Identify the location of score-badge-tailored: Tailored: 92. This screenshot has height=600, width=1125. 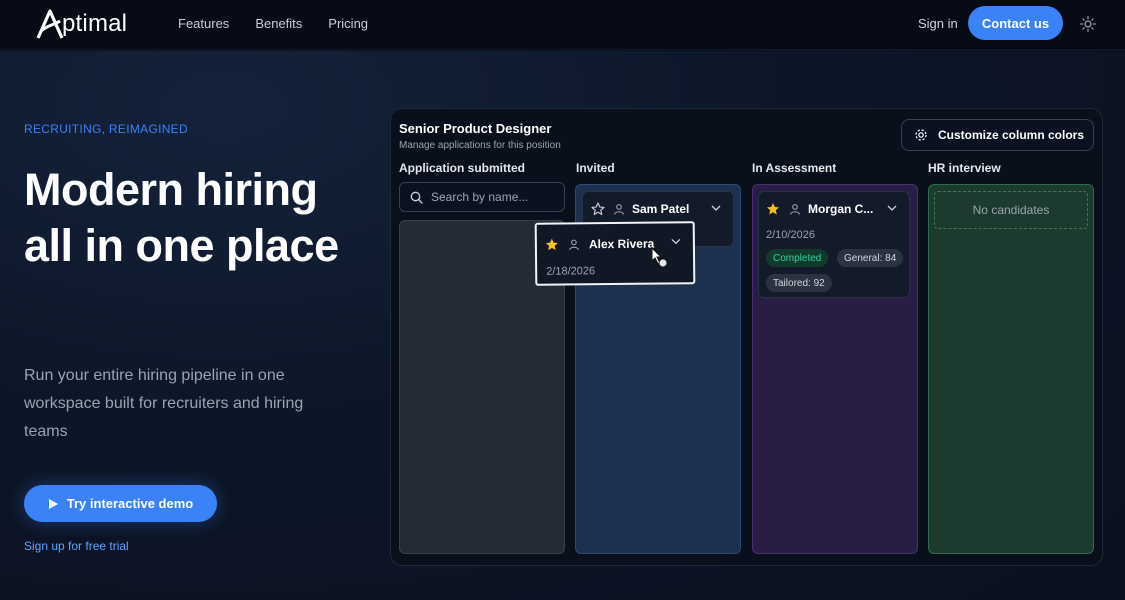
(799, 283).